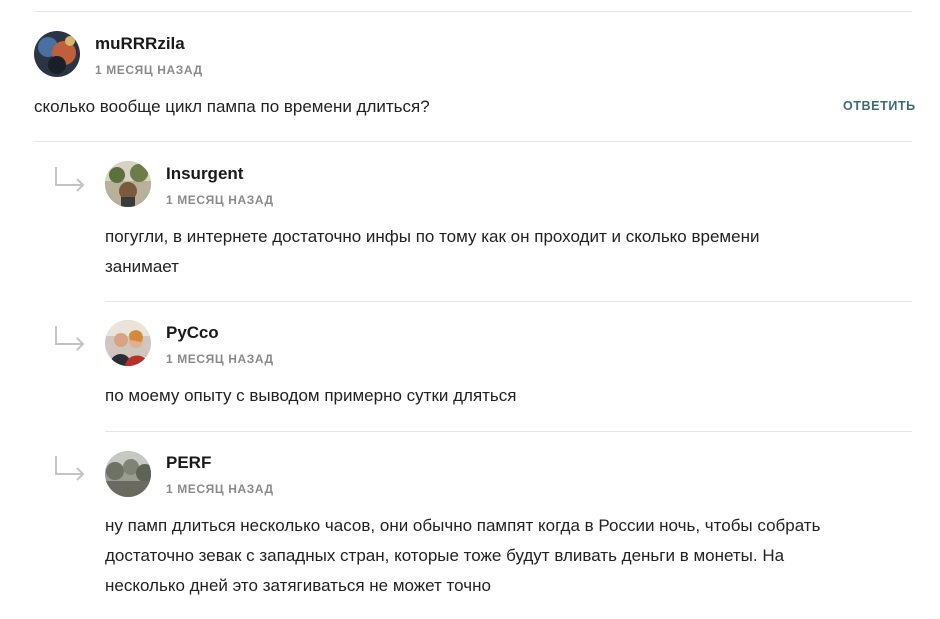 The width and height of the screenshot is (940, 619). I want to click on comment-author: РуСсо, so click(192, 333).